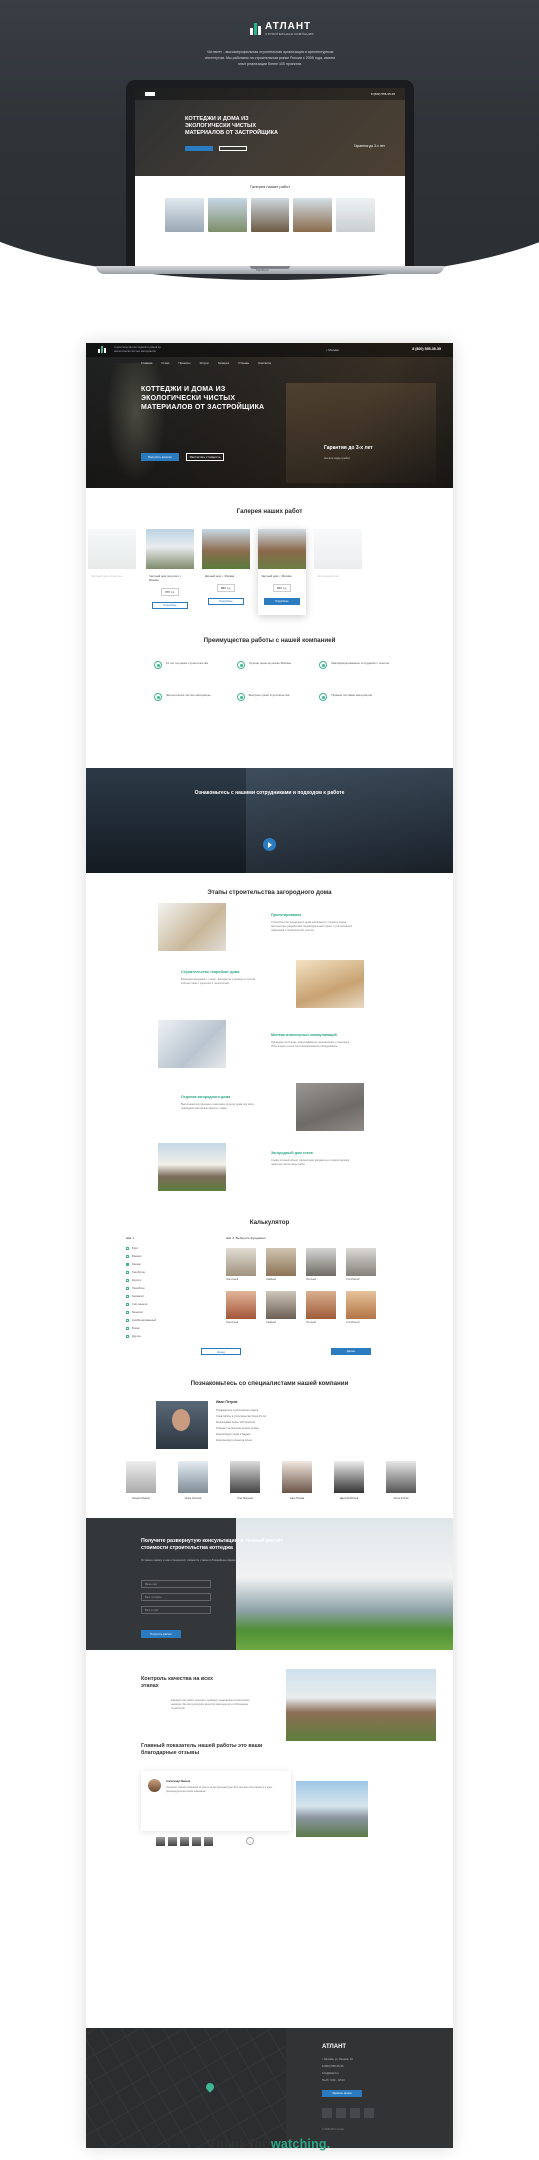 This screenshot has width=539, height=2160. What do you see at coordinates (382, 94) in the screenshot?
I see `laptop-screen-phone: 8 (800) 555-35-35` at bounding box center [382, 94].